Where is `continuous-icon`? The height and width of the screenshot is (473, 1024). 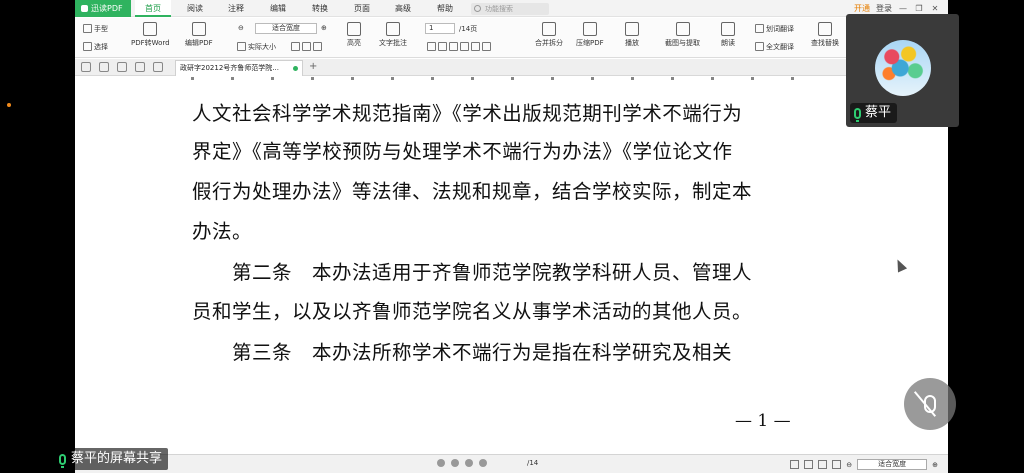
continuous-icon is located at coordinates (823, 464).